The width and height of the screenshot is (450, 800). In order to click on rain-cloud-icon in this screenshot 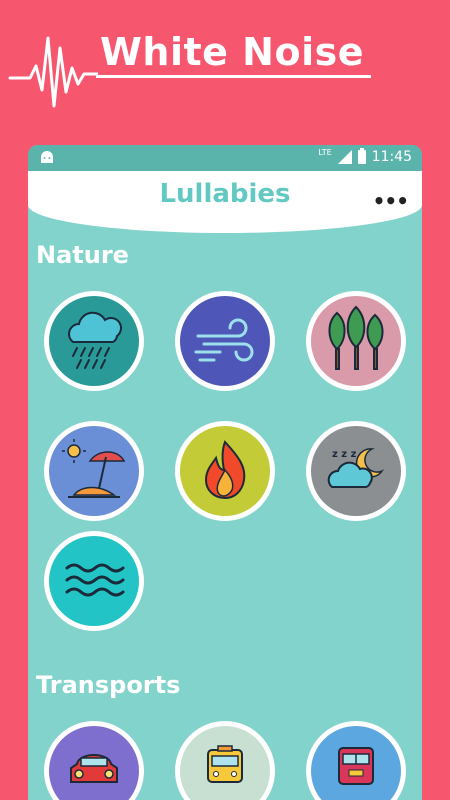, I will do `click(95, 340)`.